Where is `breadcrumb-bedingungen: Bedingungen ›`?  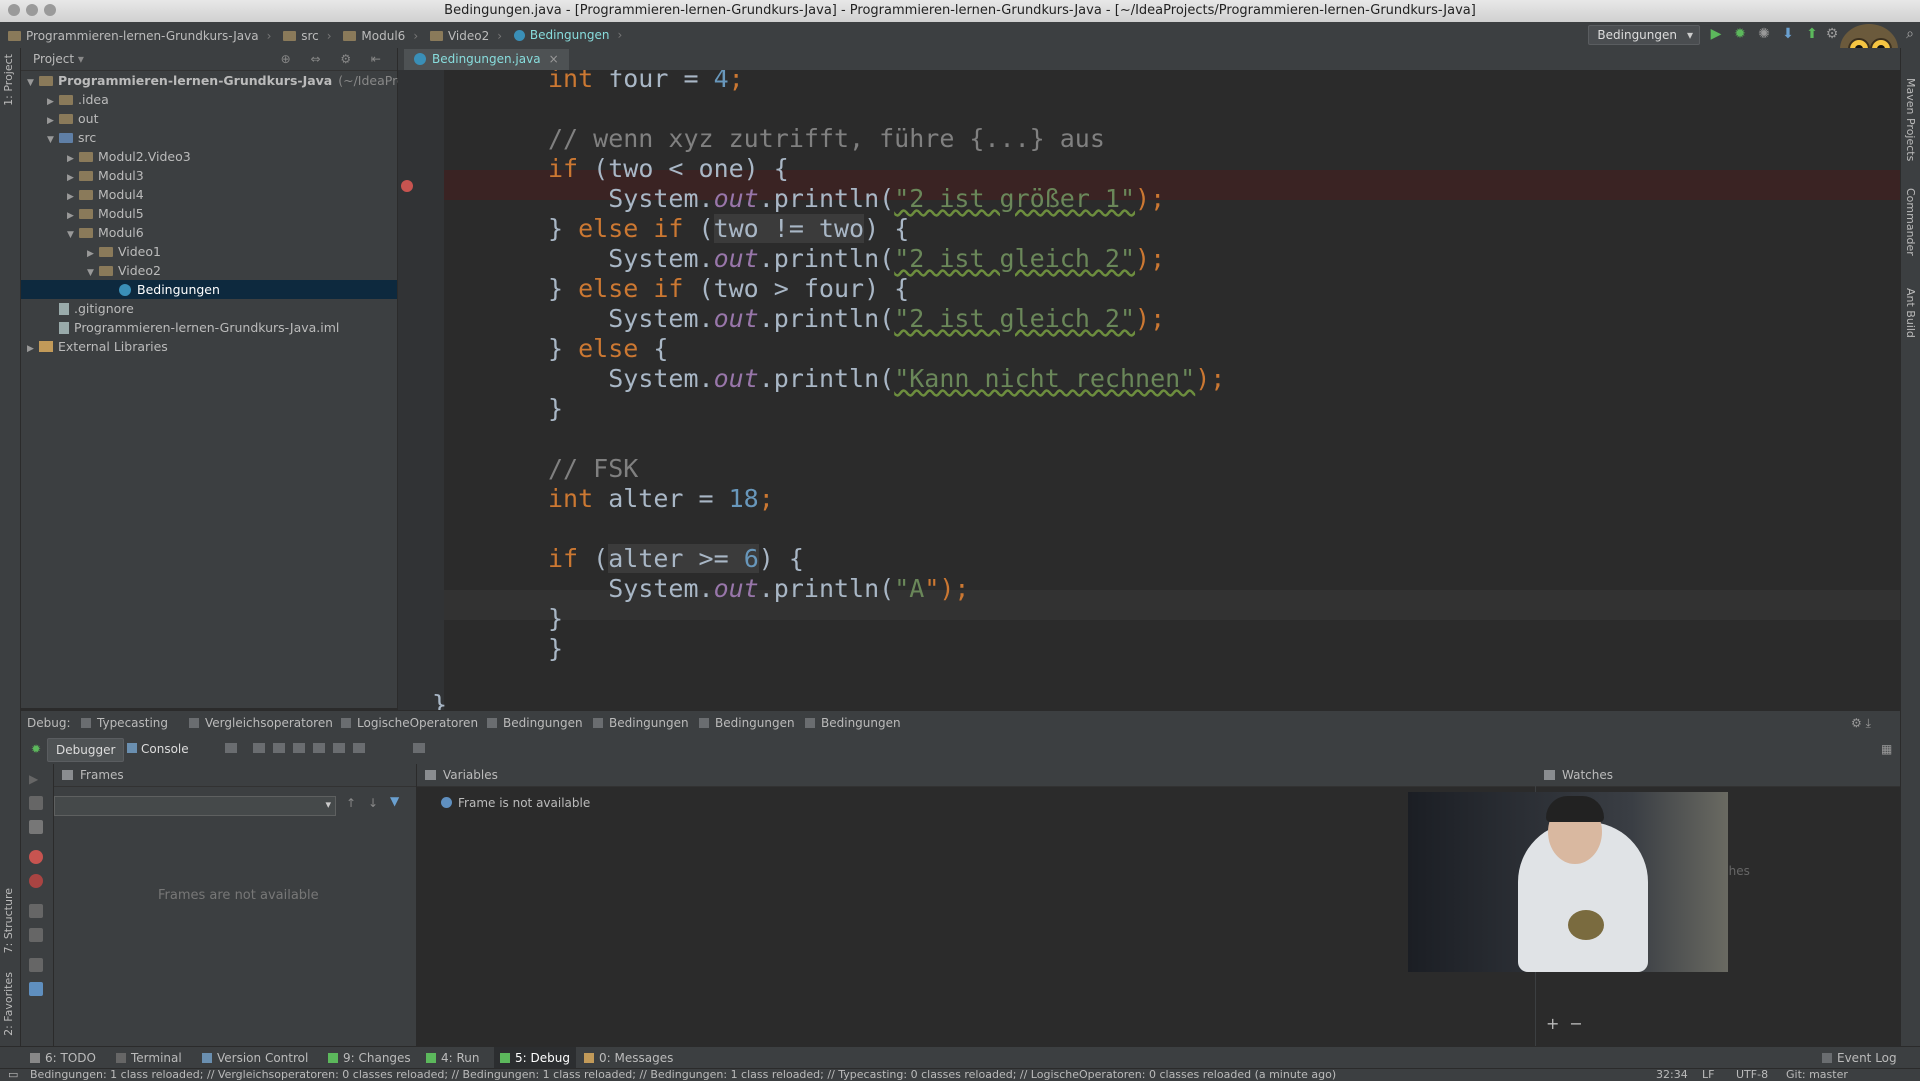
breadcrumb-bedingungen: Bedingungen › is located at coordinates (567, 35).